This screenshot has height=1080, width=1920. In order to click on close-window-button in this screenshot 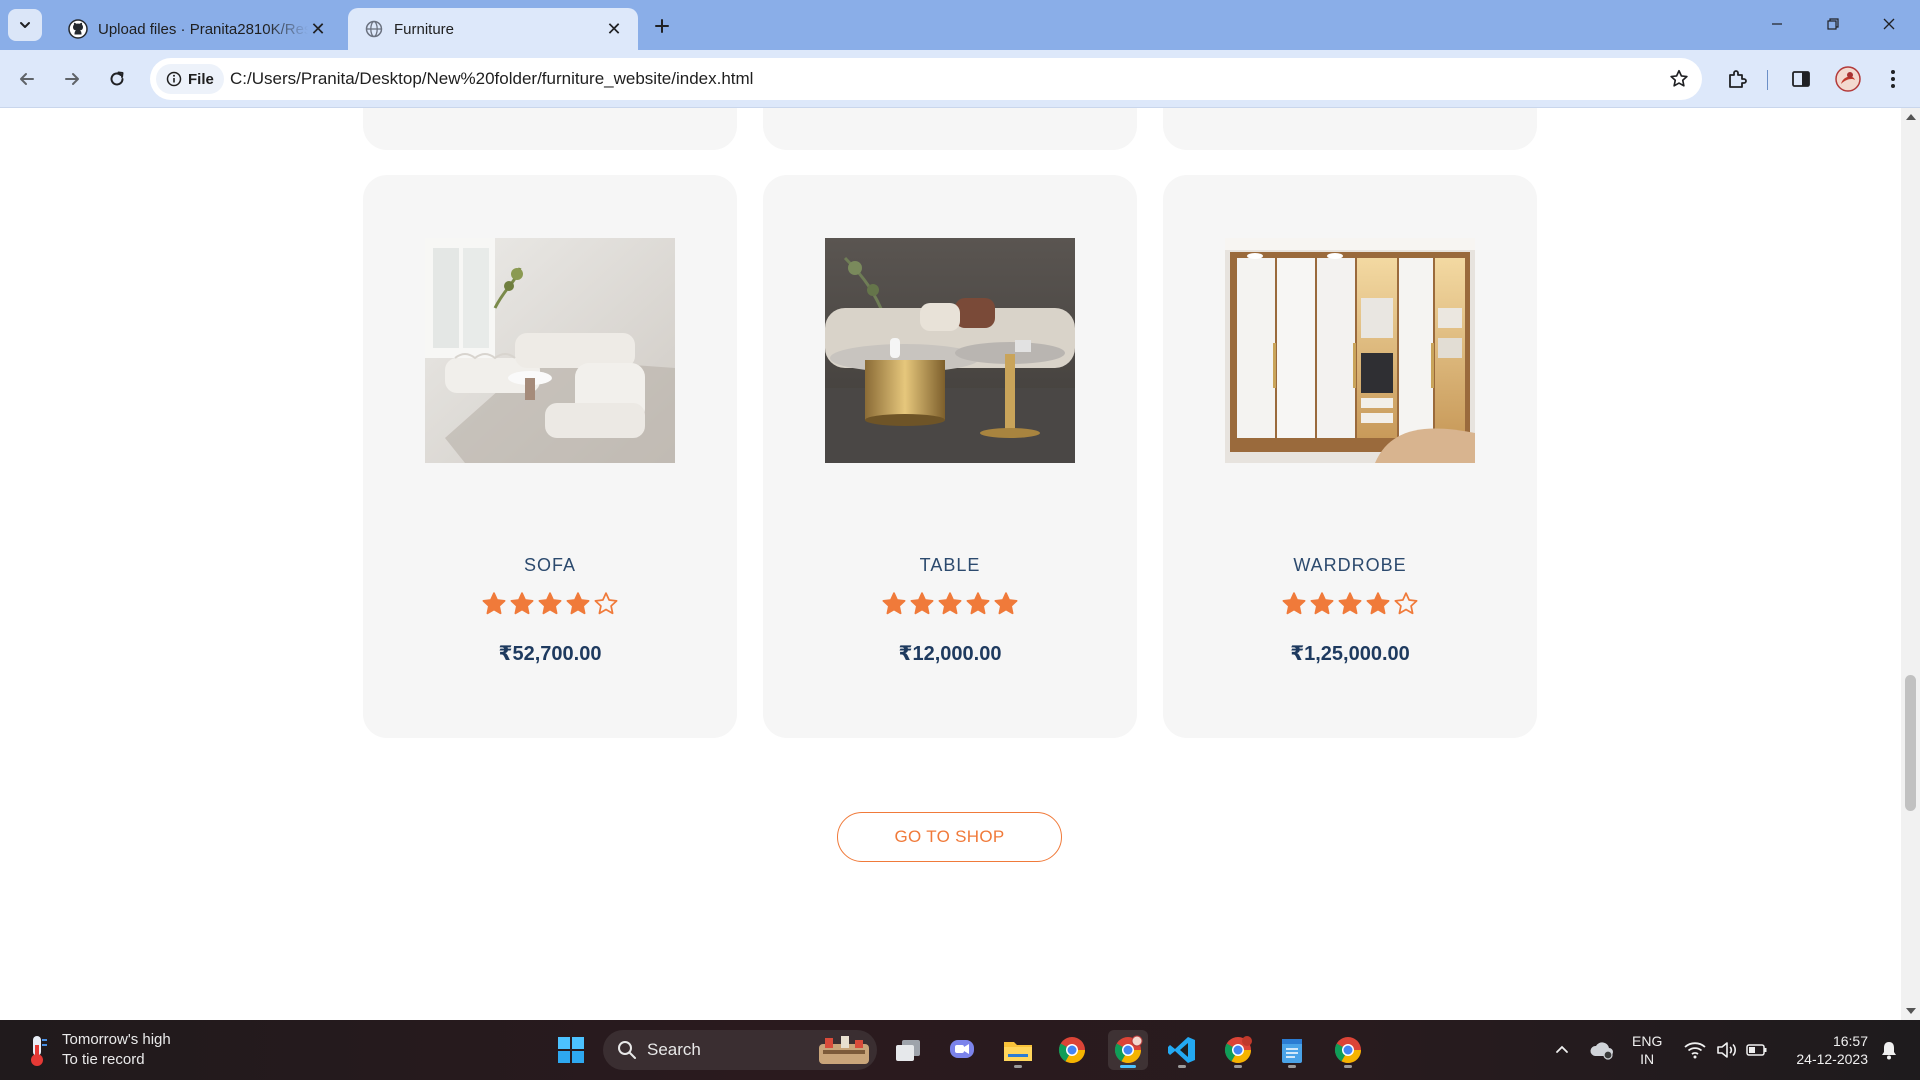, I will do `click(1889, 24)`.